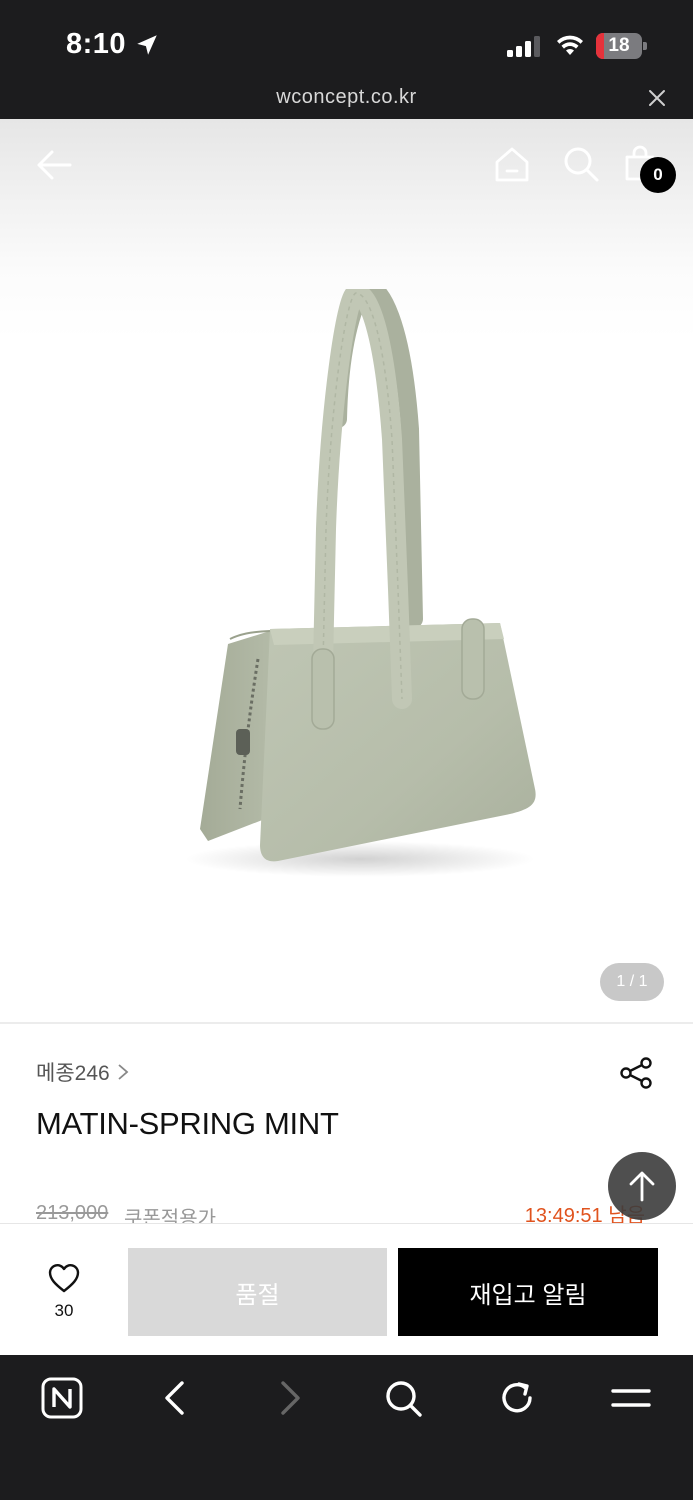 Image resolution: width=693 pixels, height=1500 pixels. What do you see at coordinates (512, 164) in the screenshot?
I see `home-icon` at bounding box center [512, 164].